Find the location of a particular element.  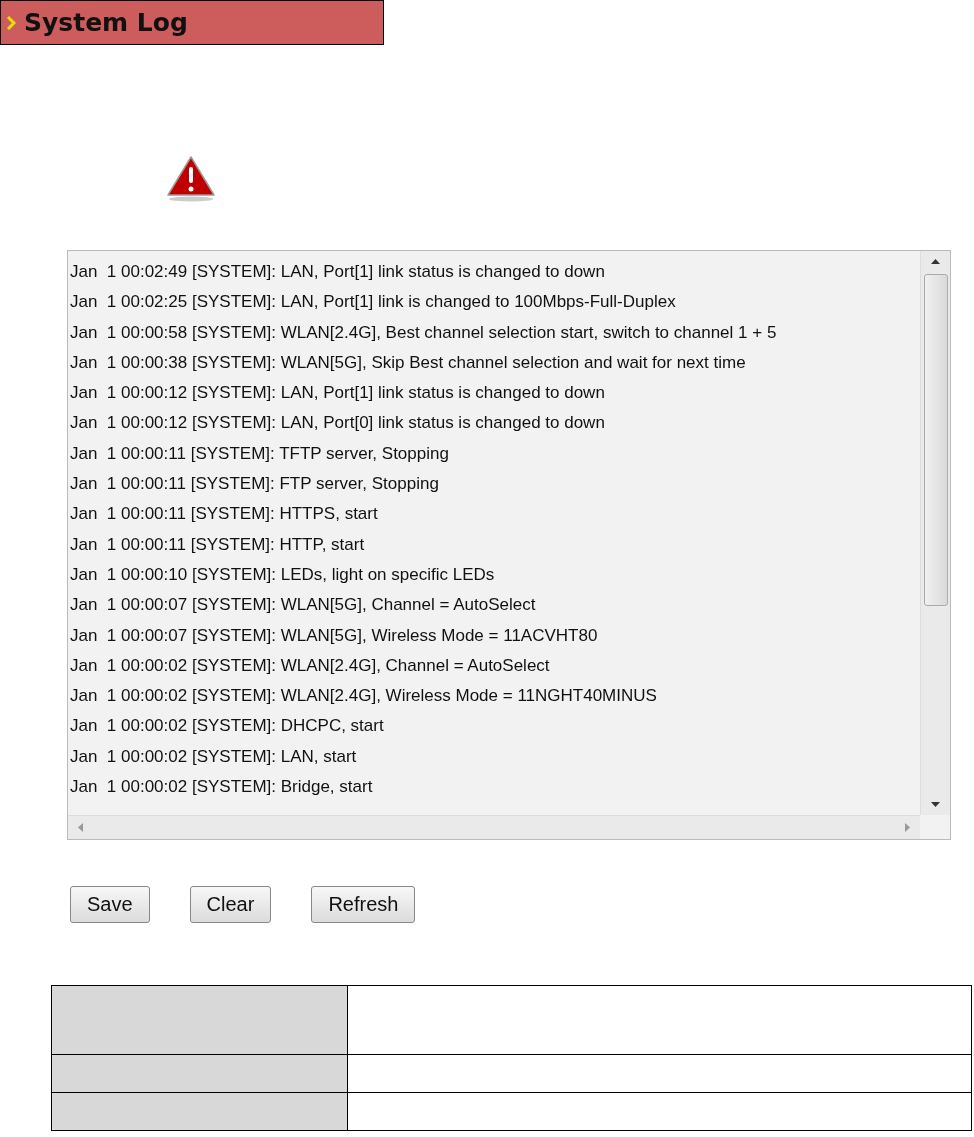

log-line: Jan 1 00:00:12 [SYSTEM]: LAN, Port[1] link status is changed to down is located at coordinates (338, 393).